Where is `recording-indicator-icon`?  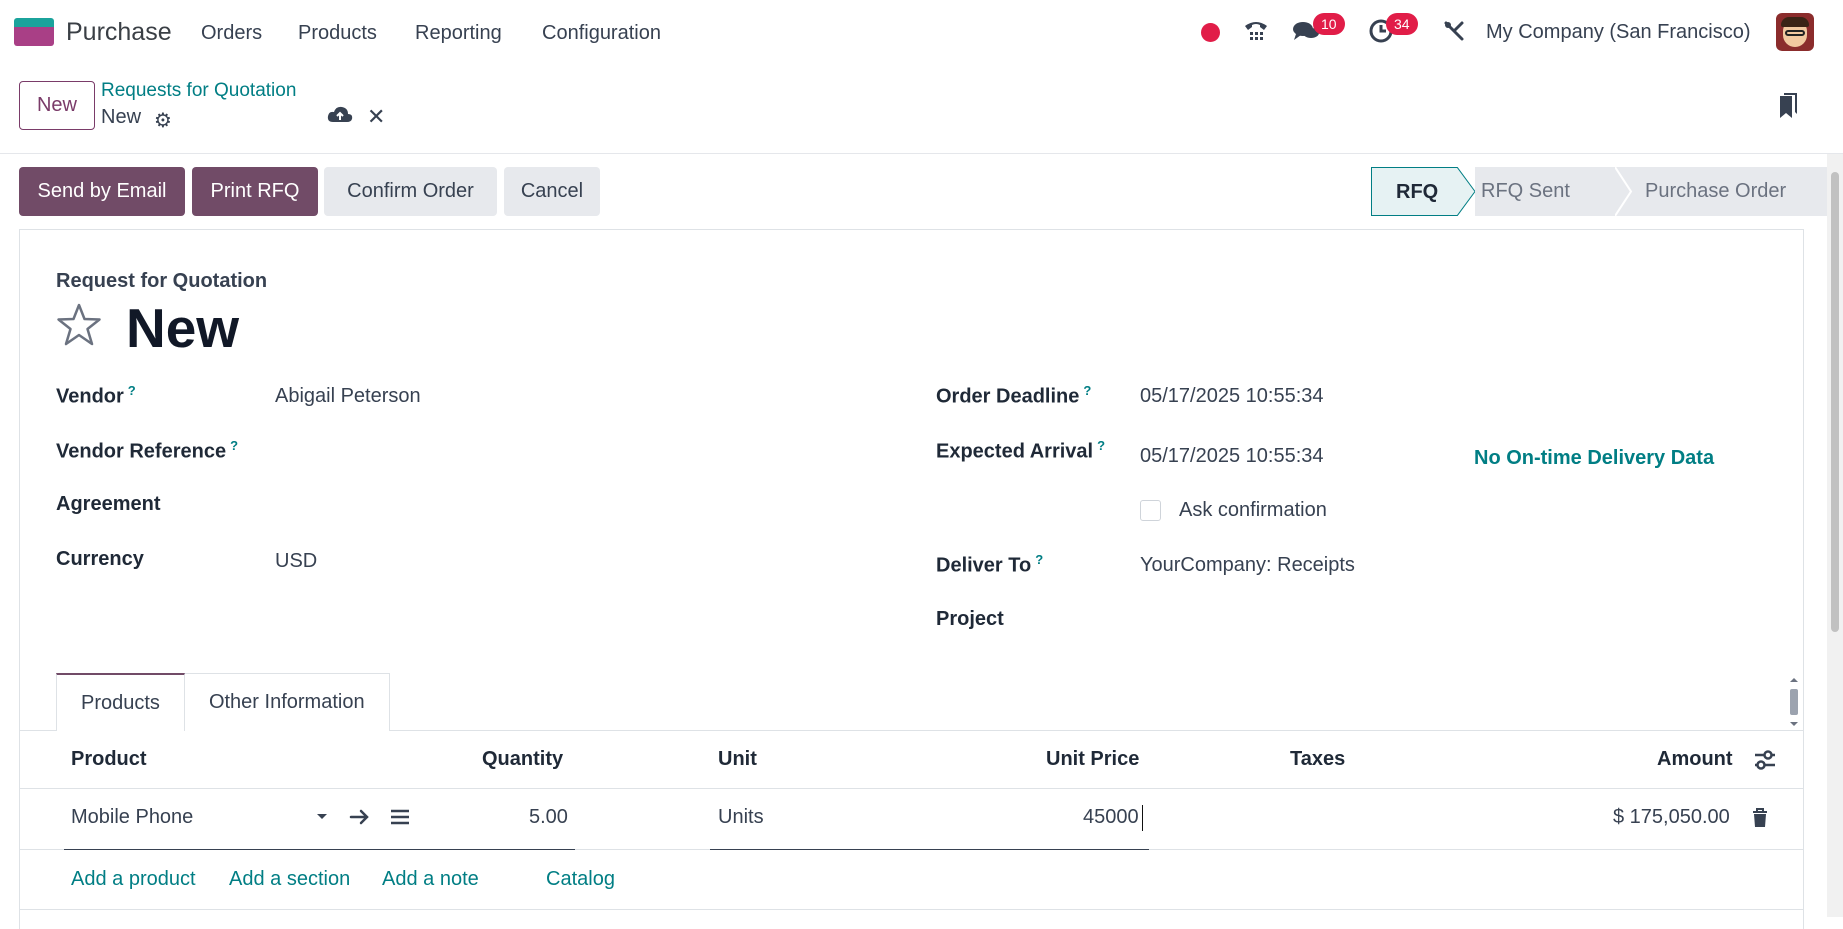
recording-indicator-icon is located at coordinates (1210, 32).